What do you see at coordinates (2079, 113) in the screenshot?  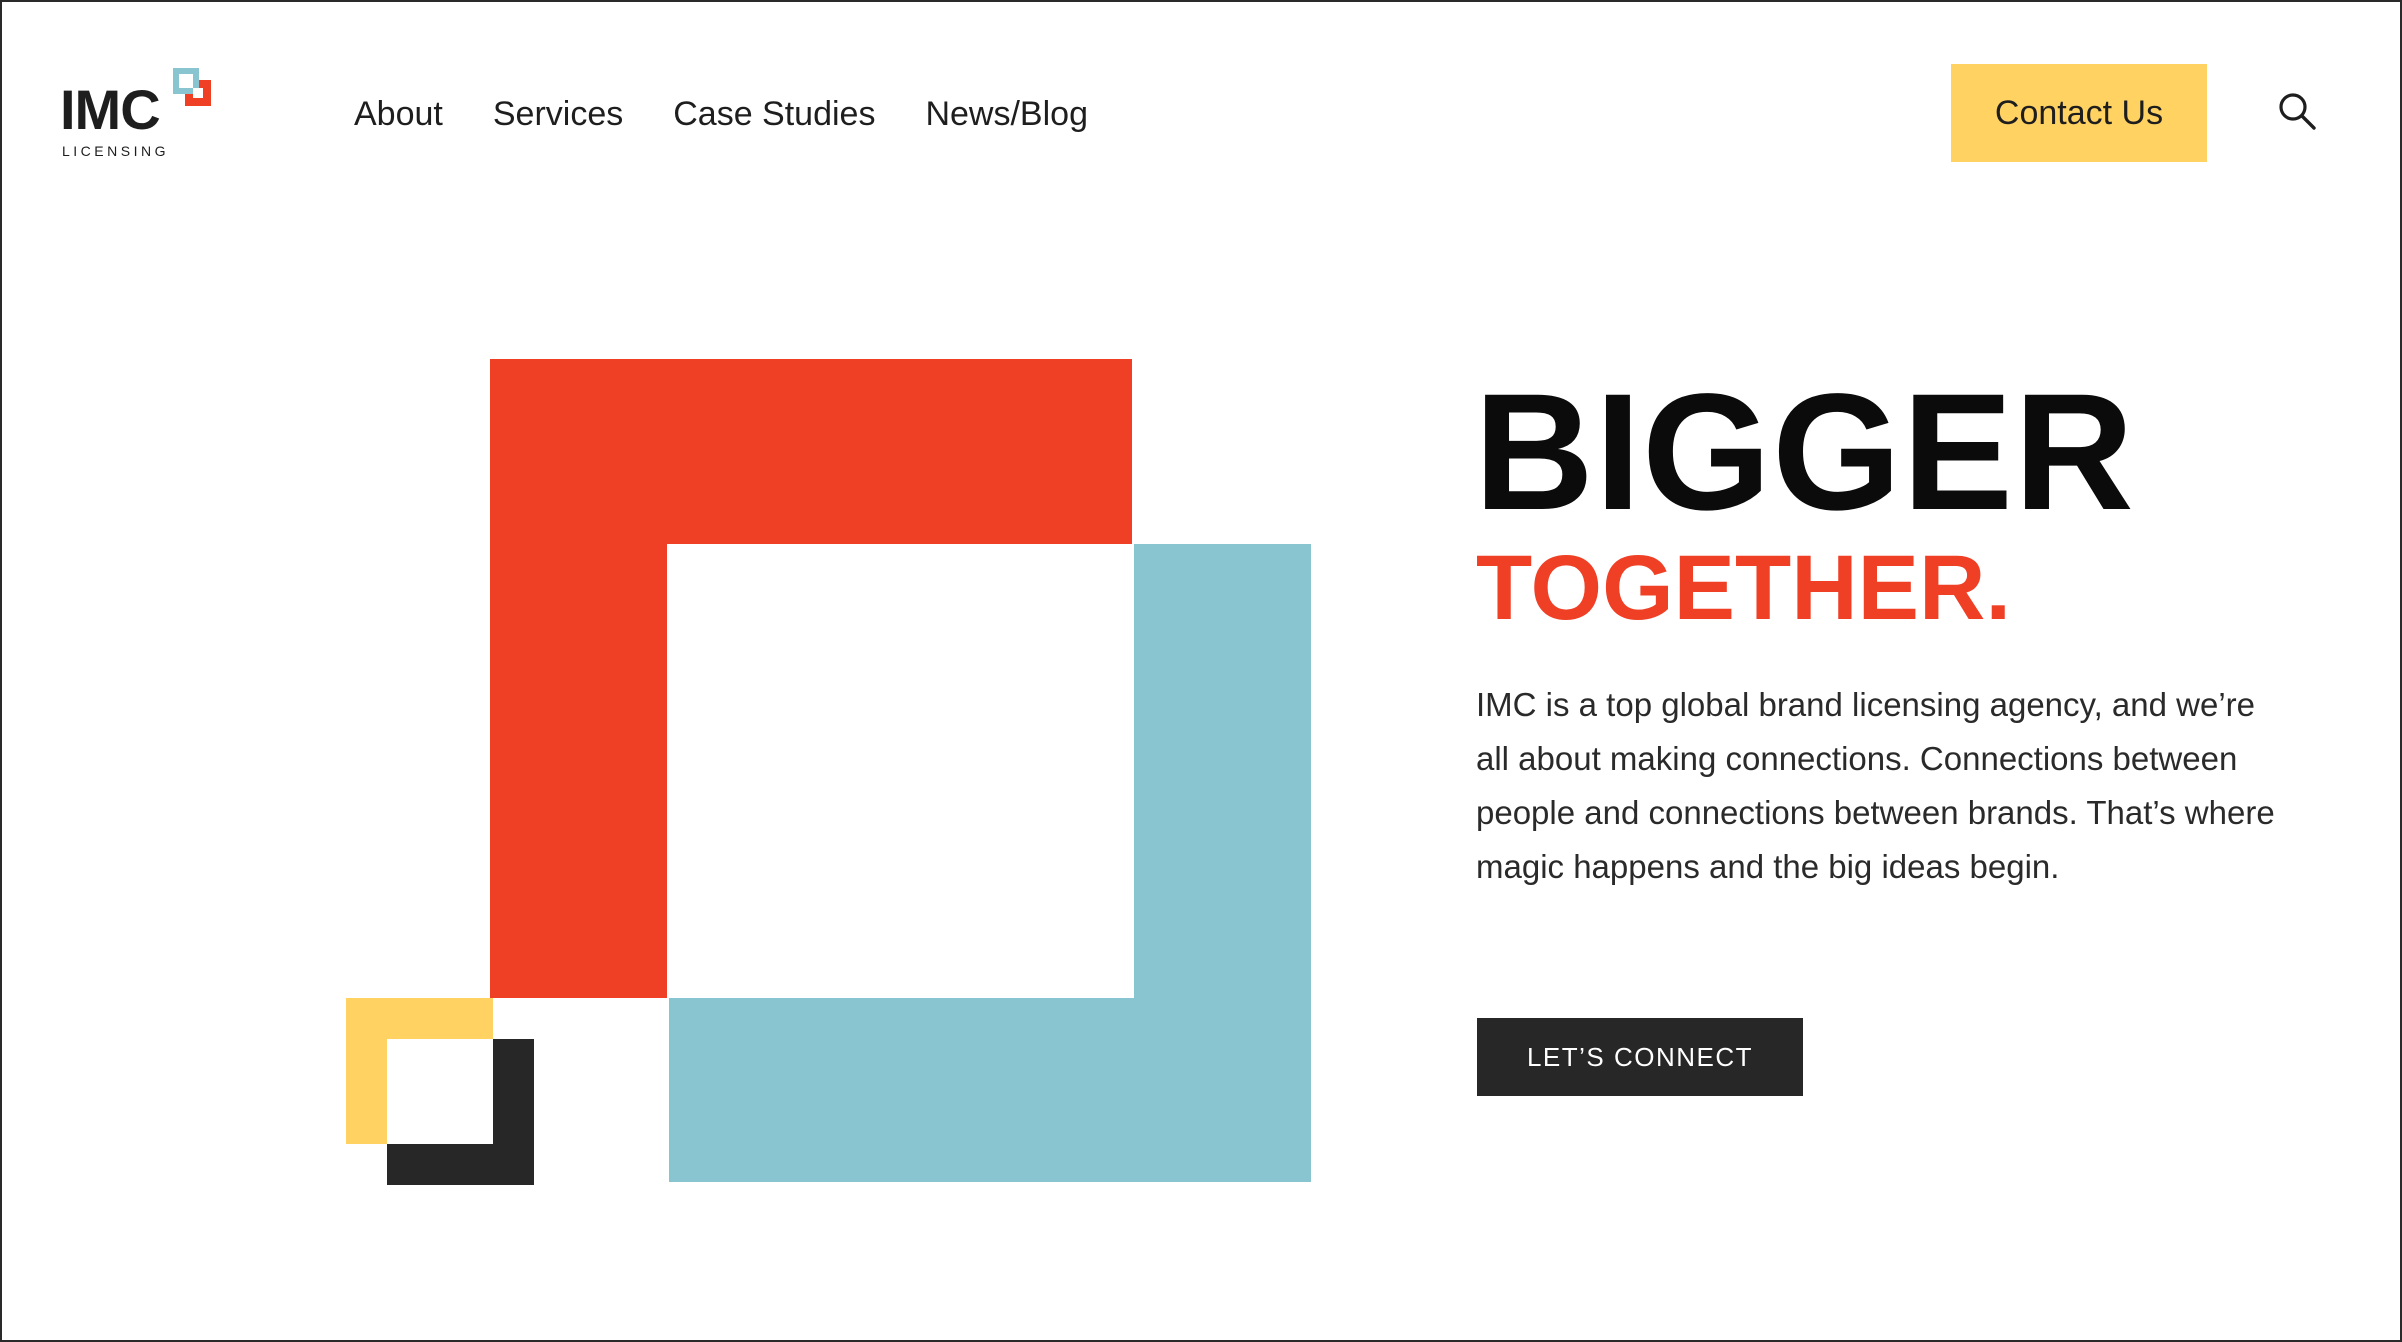 I see `contact-us-button: Contact Us` at bounding box center [2079, 113].